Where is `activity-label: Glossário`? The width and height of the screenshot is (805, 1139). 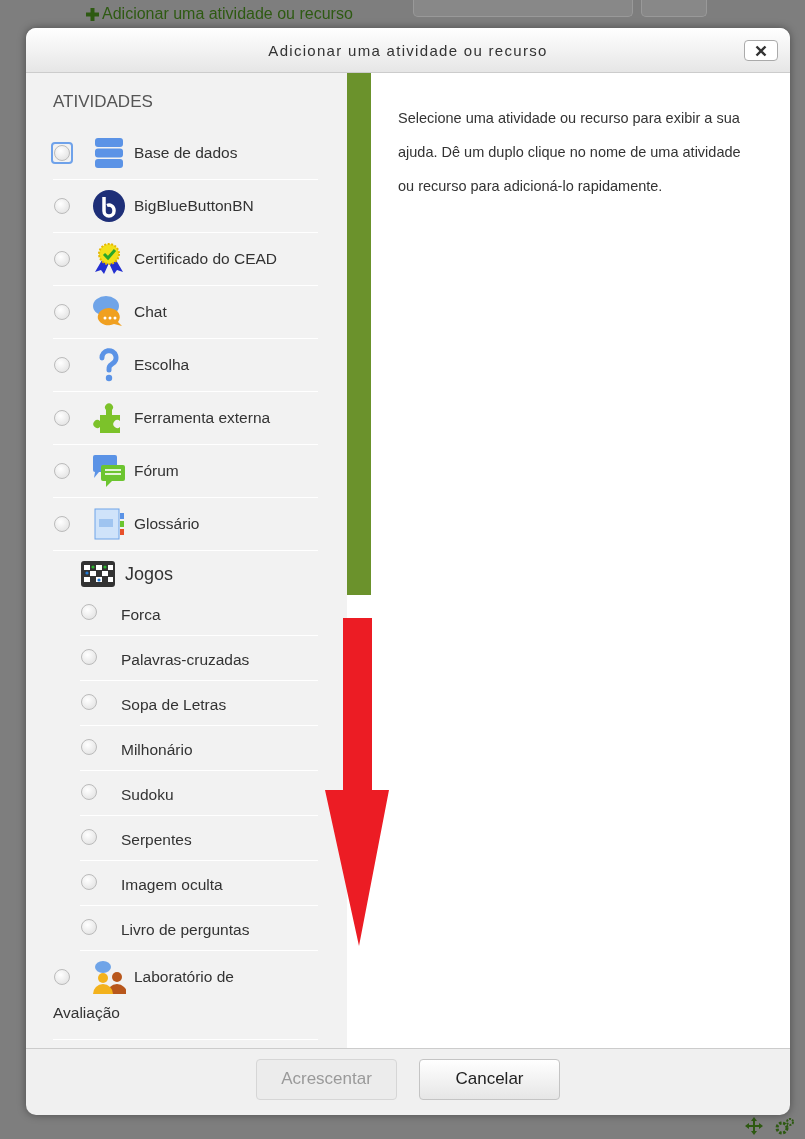
activity-label: Glossário is located at coordinates (175, 524).